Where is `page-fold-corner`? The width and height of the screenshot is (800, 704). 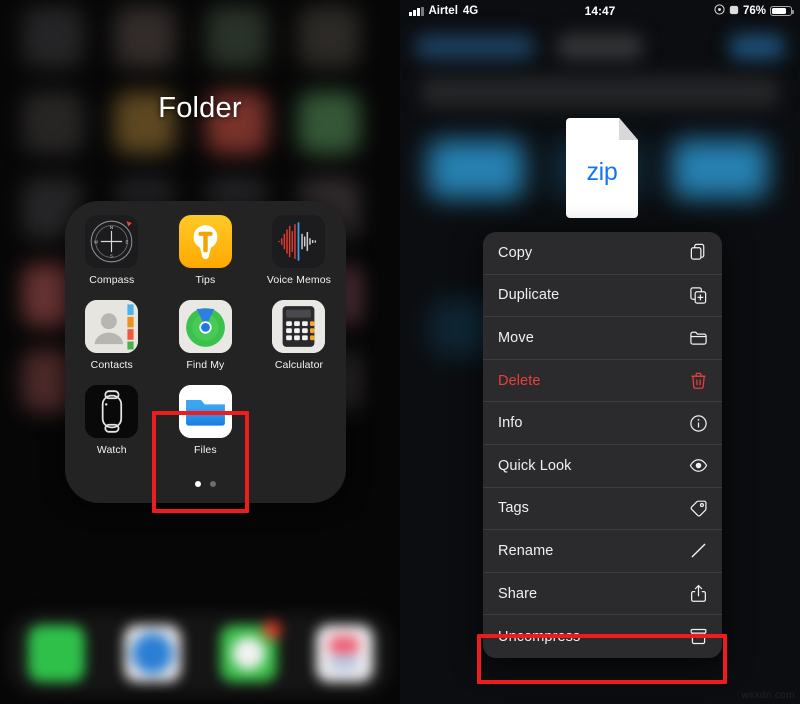 page-fold-corner is located at coordinates (628, 129).